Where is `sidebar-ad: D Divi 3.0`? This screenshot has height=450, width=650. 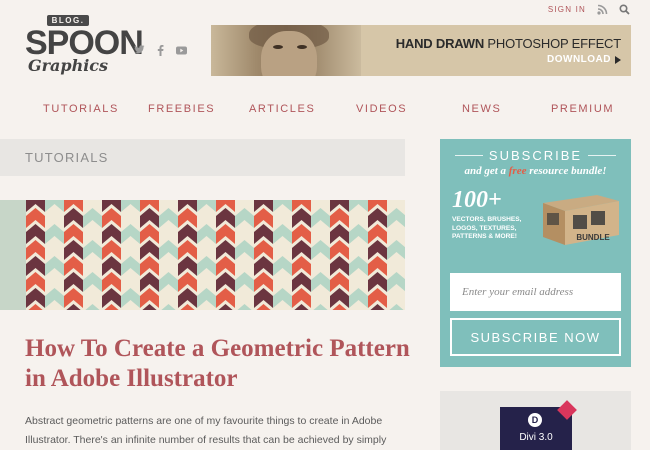
sidebar-ad: D Divi 3.0 is located at coordinates (535, 420).